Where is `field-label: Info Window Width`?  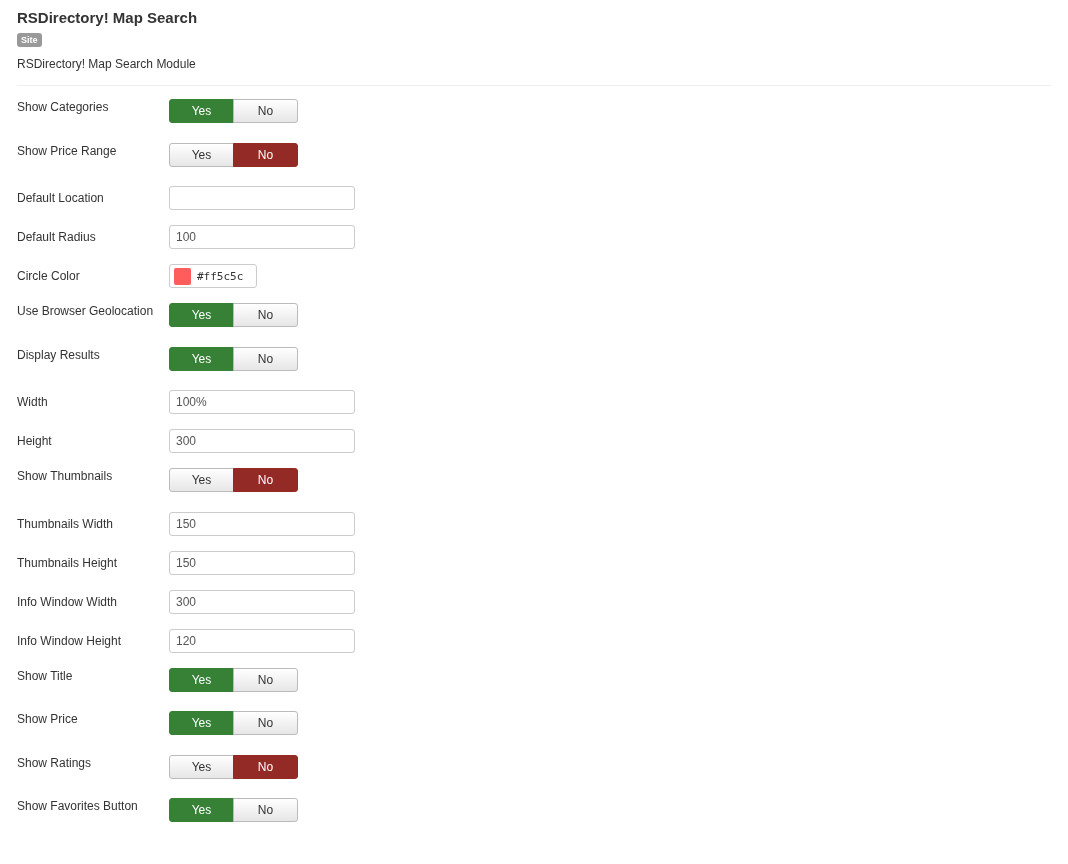 field-label: Info Window Width is located at coordinates (68, 601).